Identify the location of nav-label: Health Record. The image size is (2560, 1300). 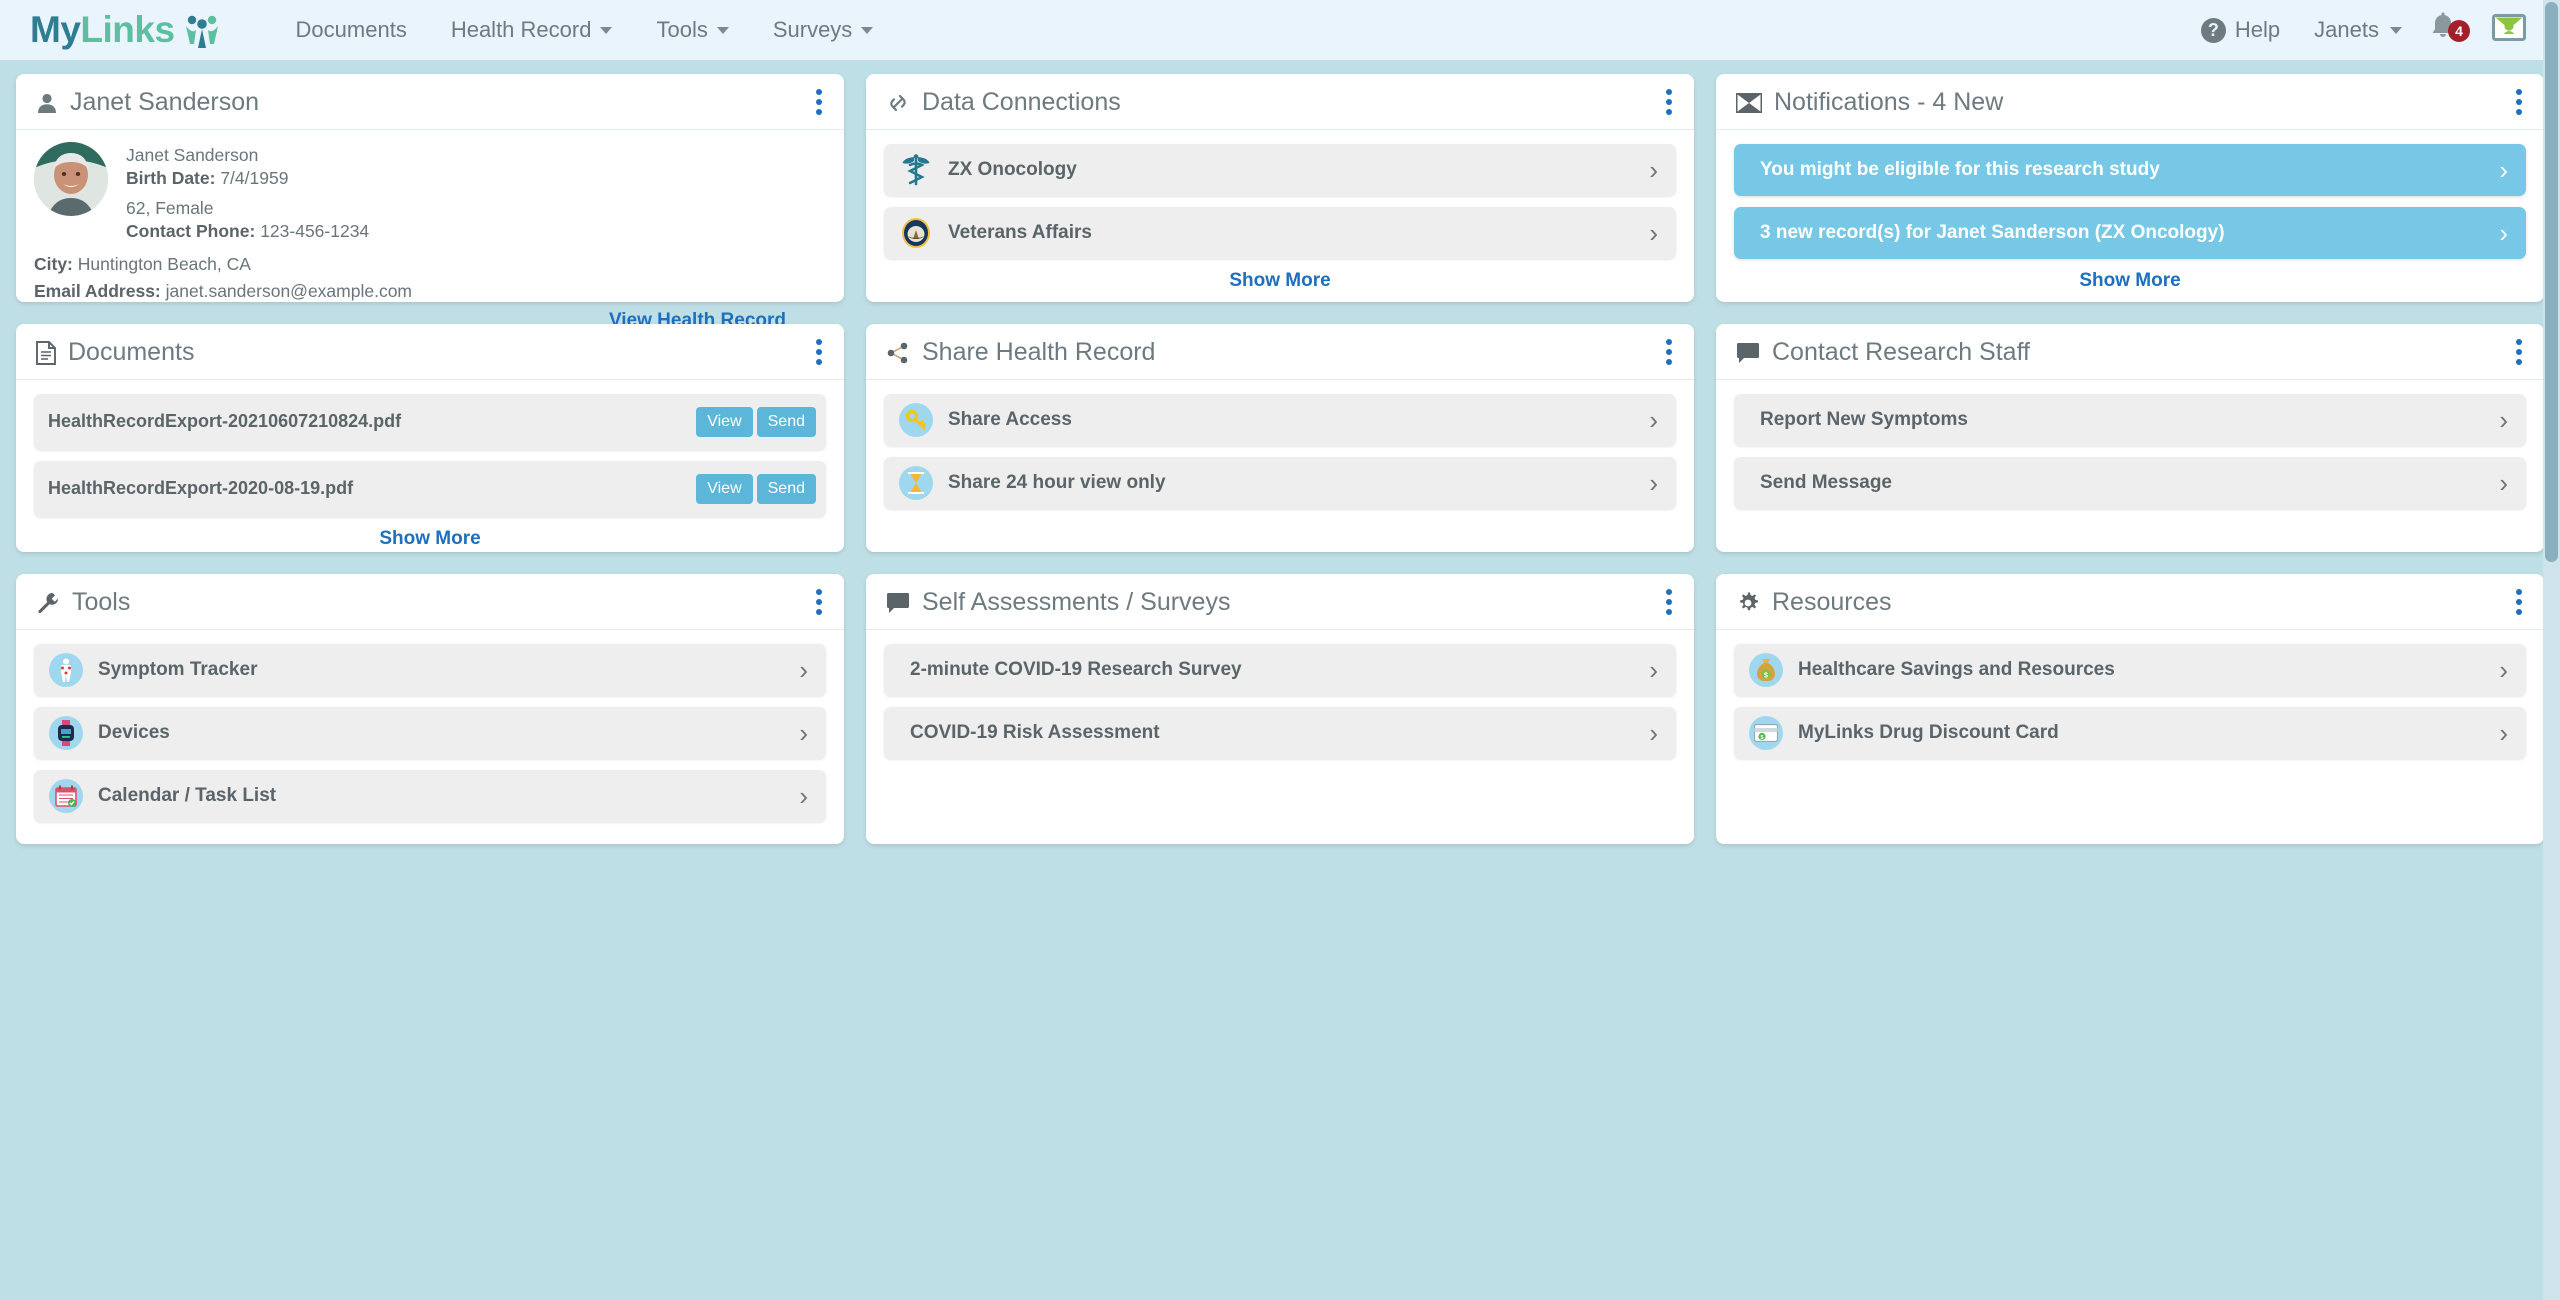
(521, 29).